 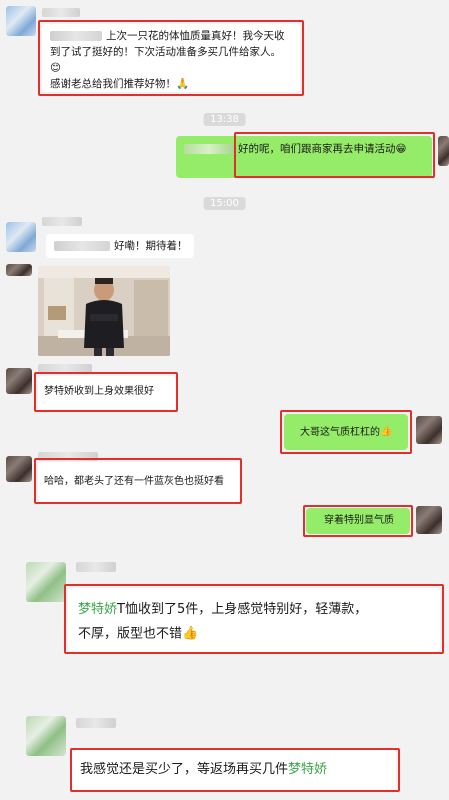 I want to click on room-photo-image, so click(x=104, y=311).